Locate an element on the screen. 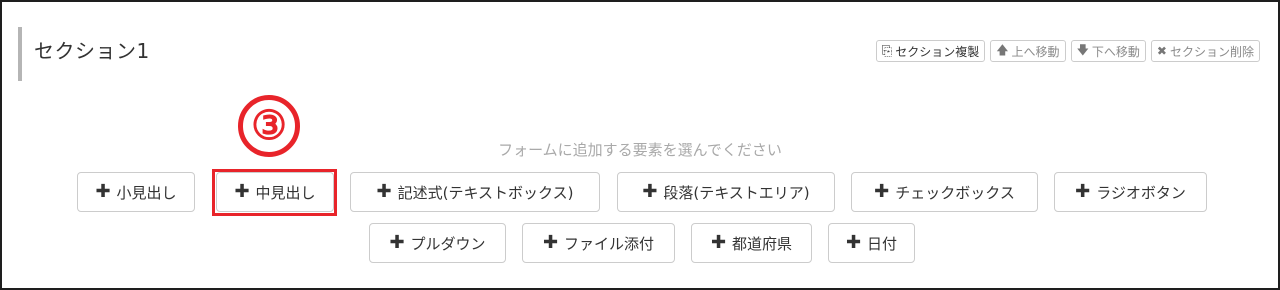  add-medium-heading-button: ✚ 中見出し is located at coordinates (275, 192).